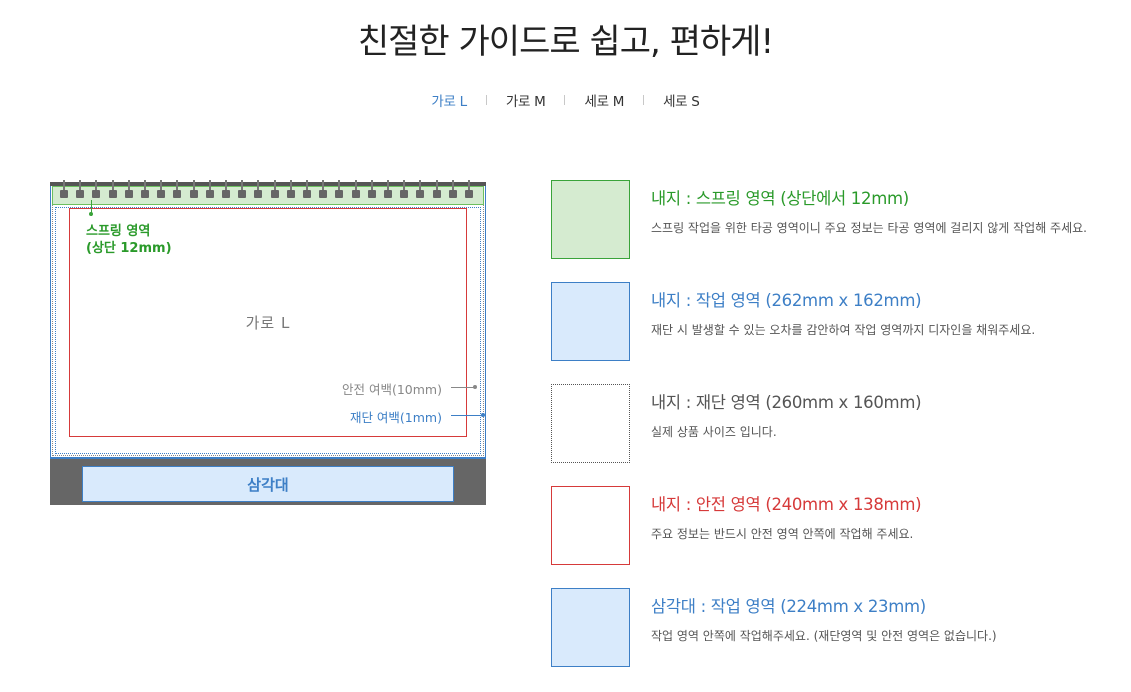 The width and height of the screenshot is (1131, 692). Describe the element at coordinates (526, 100) in the screenshot. I see `tab-landscape-m: 가로 M` at that location.